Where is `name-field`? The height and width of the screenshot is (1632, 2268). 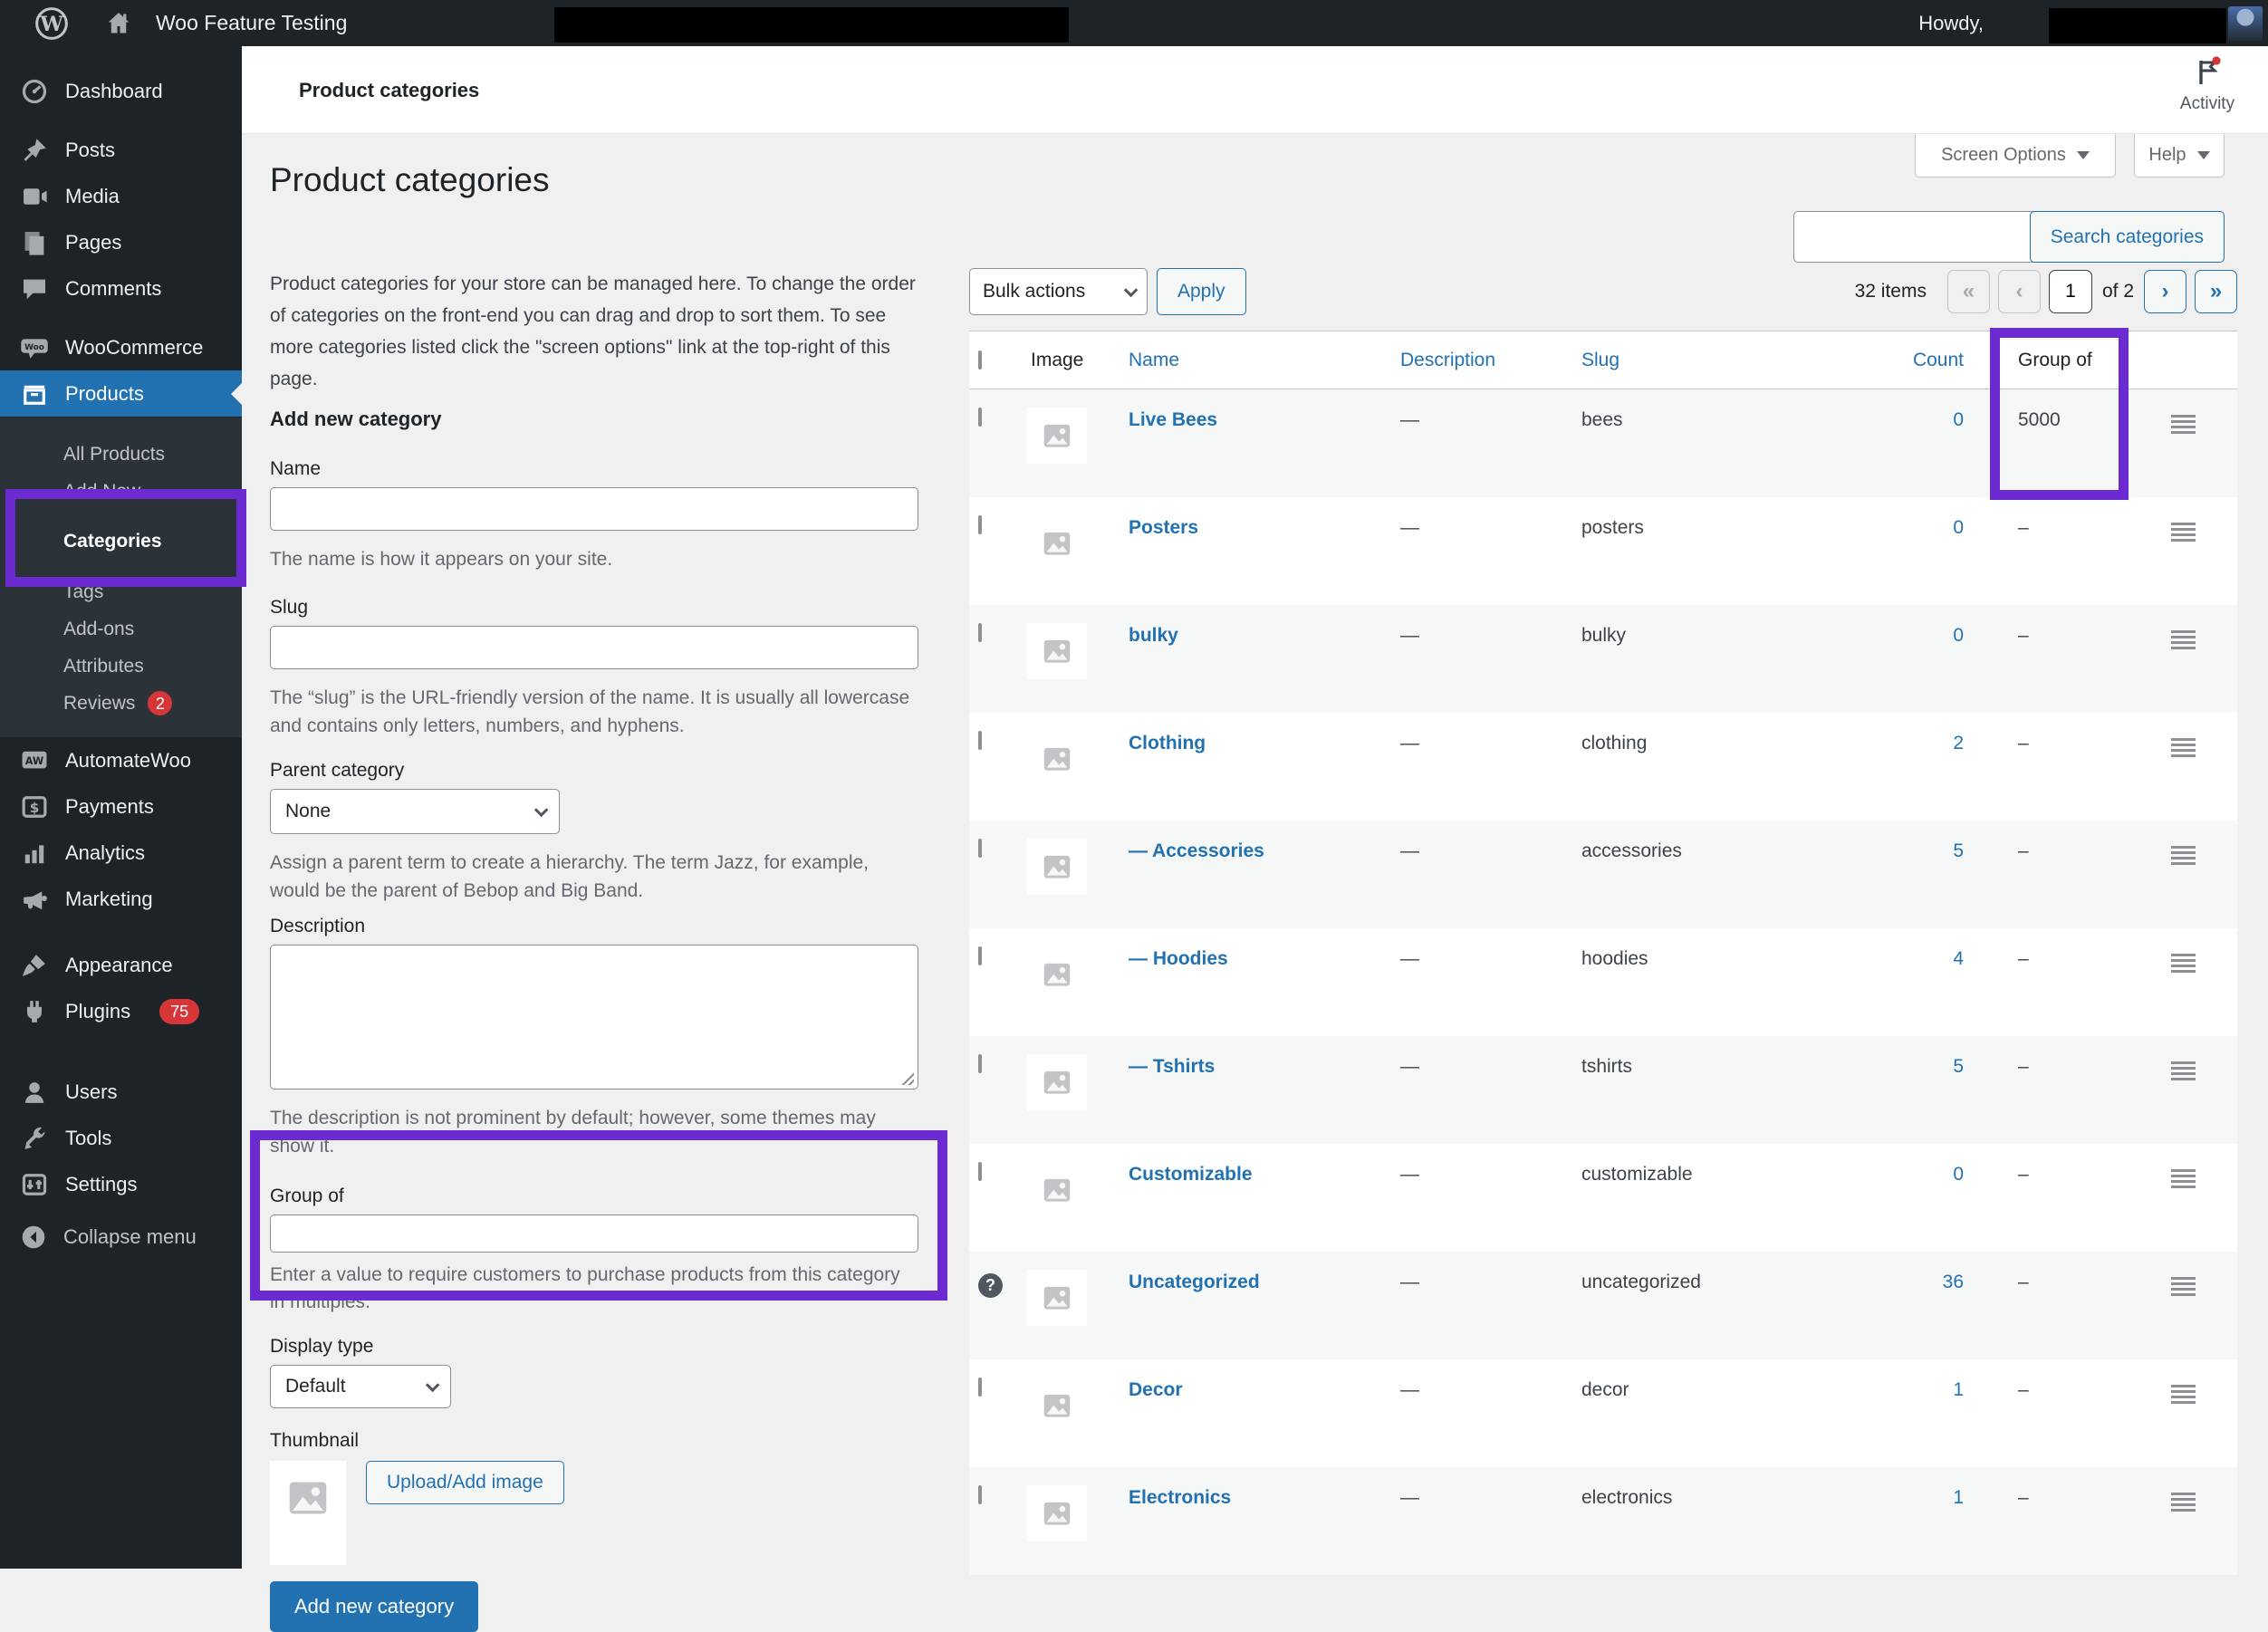 name-field is located at coordinates (594, 509).